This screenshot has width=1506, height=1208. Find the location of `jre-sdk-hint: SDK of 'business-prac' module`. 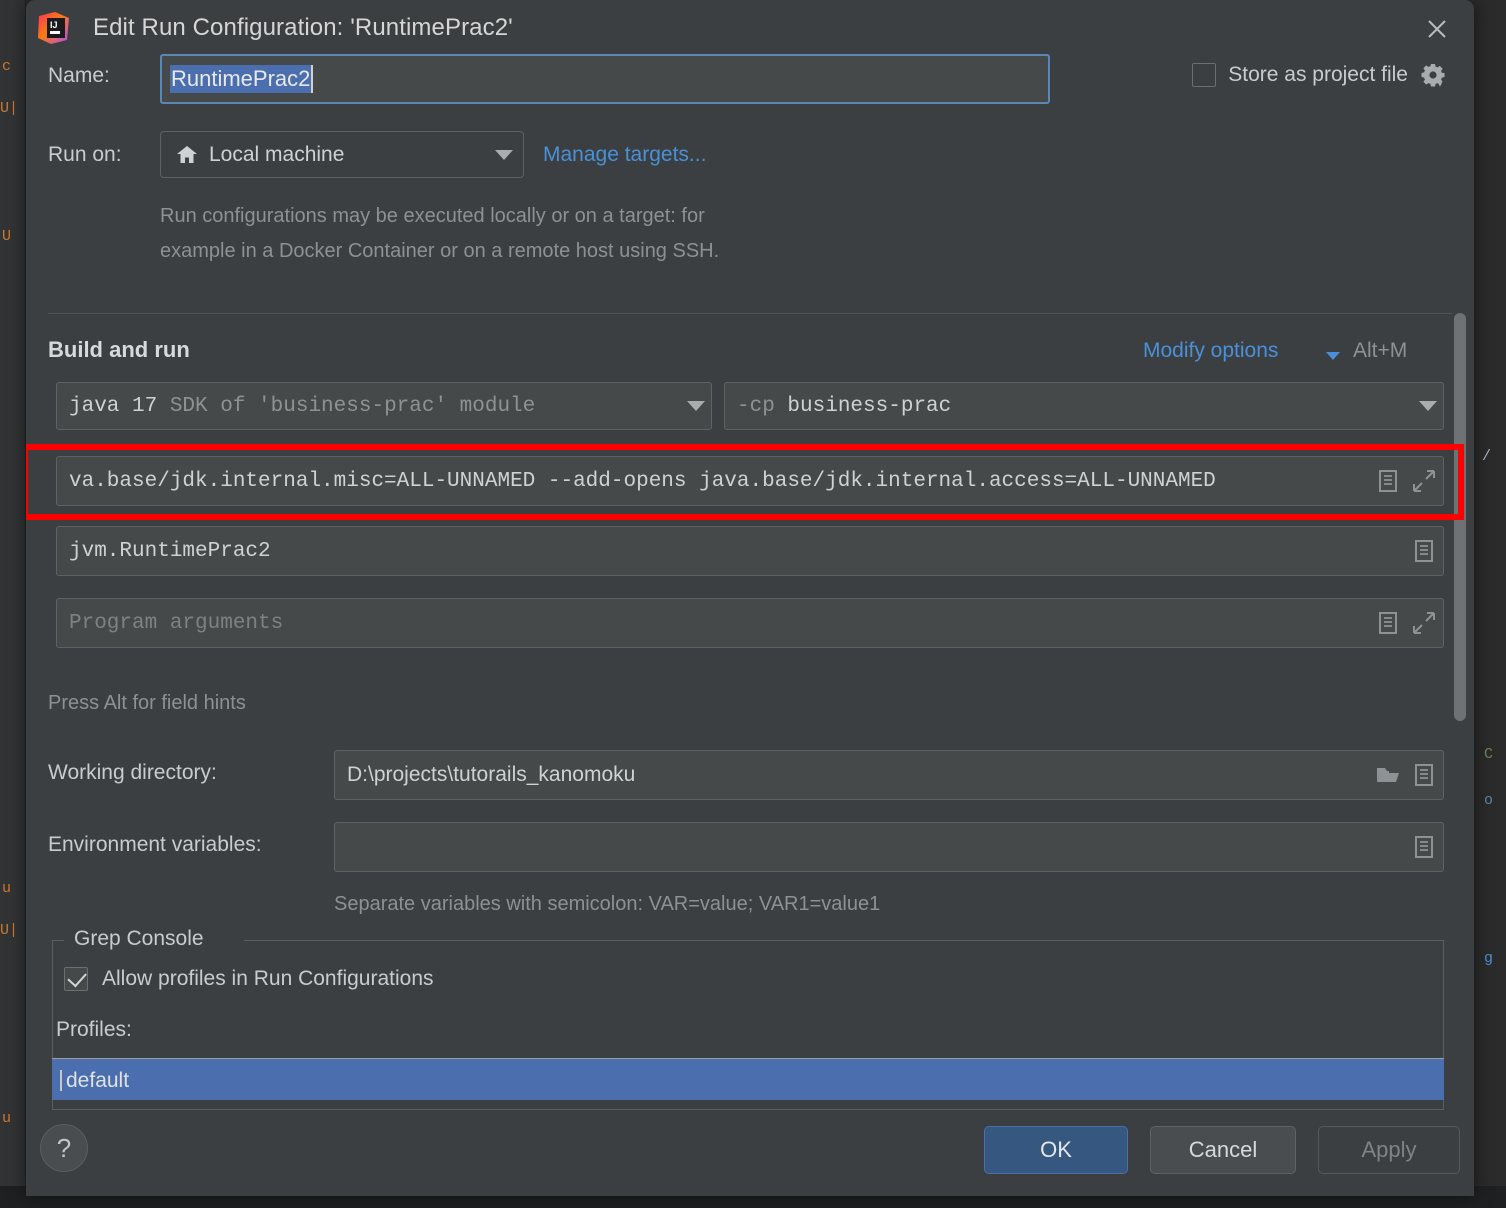

jre-sdk-hint: SDK of 'business-prac' module is located at coordinates (352, 406).